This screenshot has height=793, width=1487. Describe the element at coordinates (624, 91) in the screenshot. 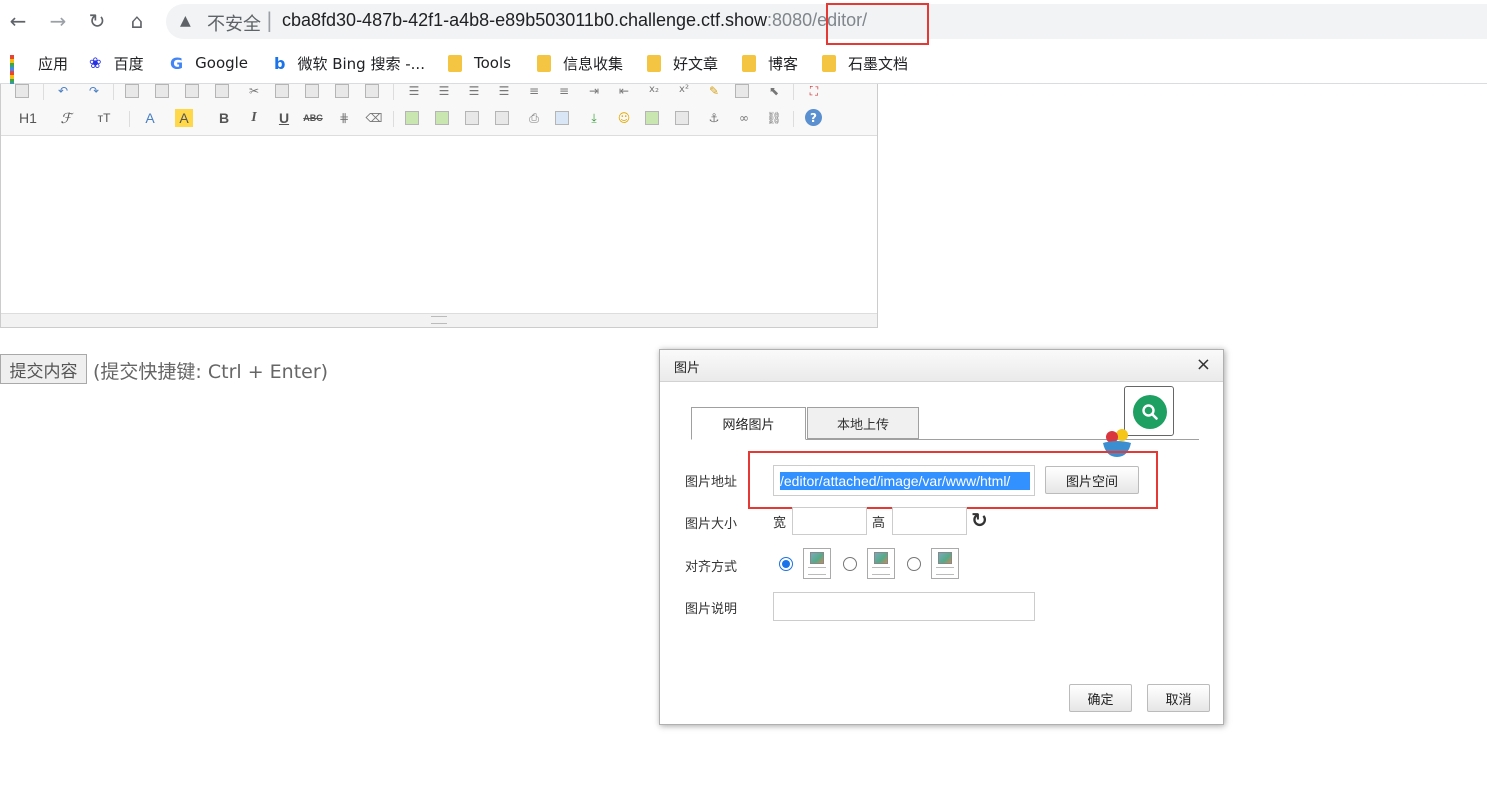

I see `outdent-icon: ⇤` at that location.